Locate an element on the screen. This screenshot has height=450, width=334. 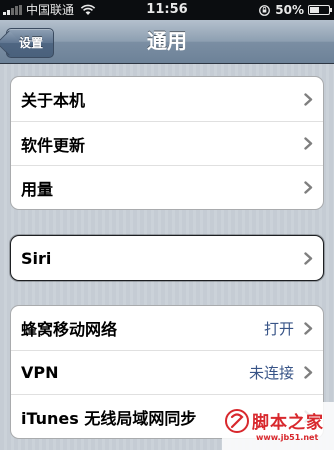
vpn-value: 未连接 is located at coordinates (271, 373).